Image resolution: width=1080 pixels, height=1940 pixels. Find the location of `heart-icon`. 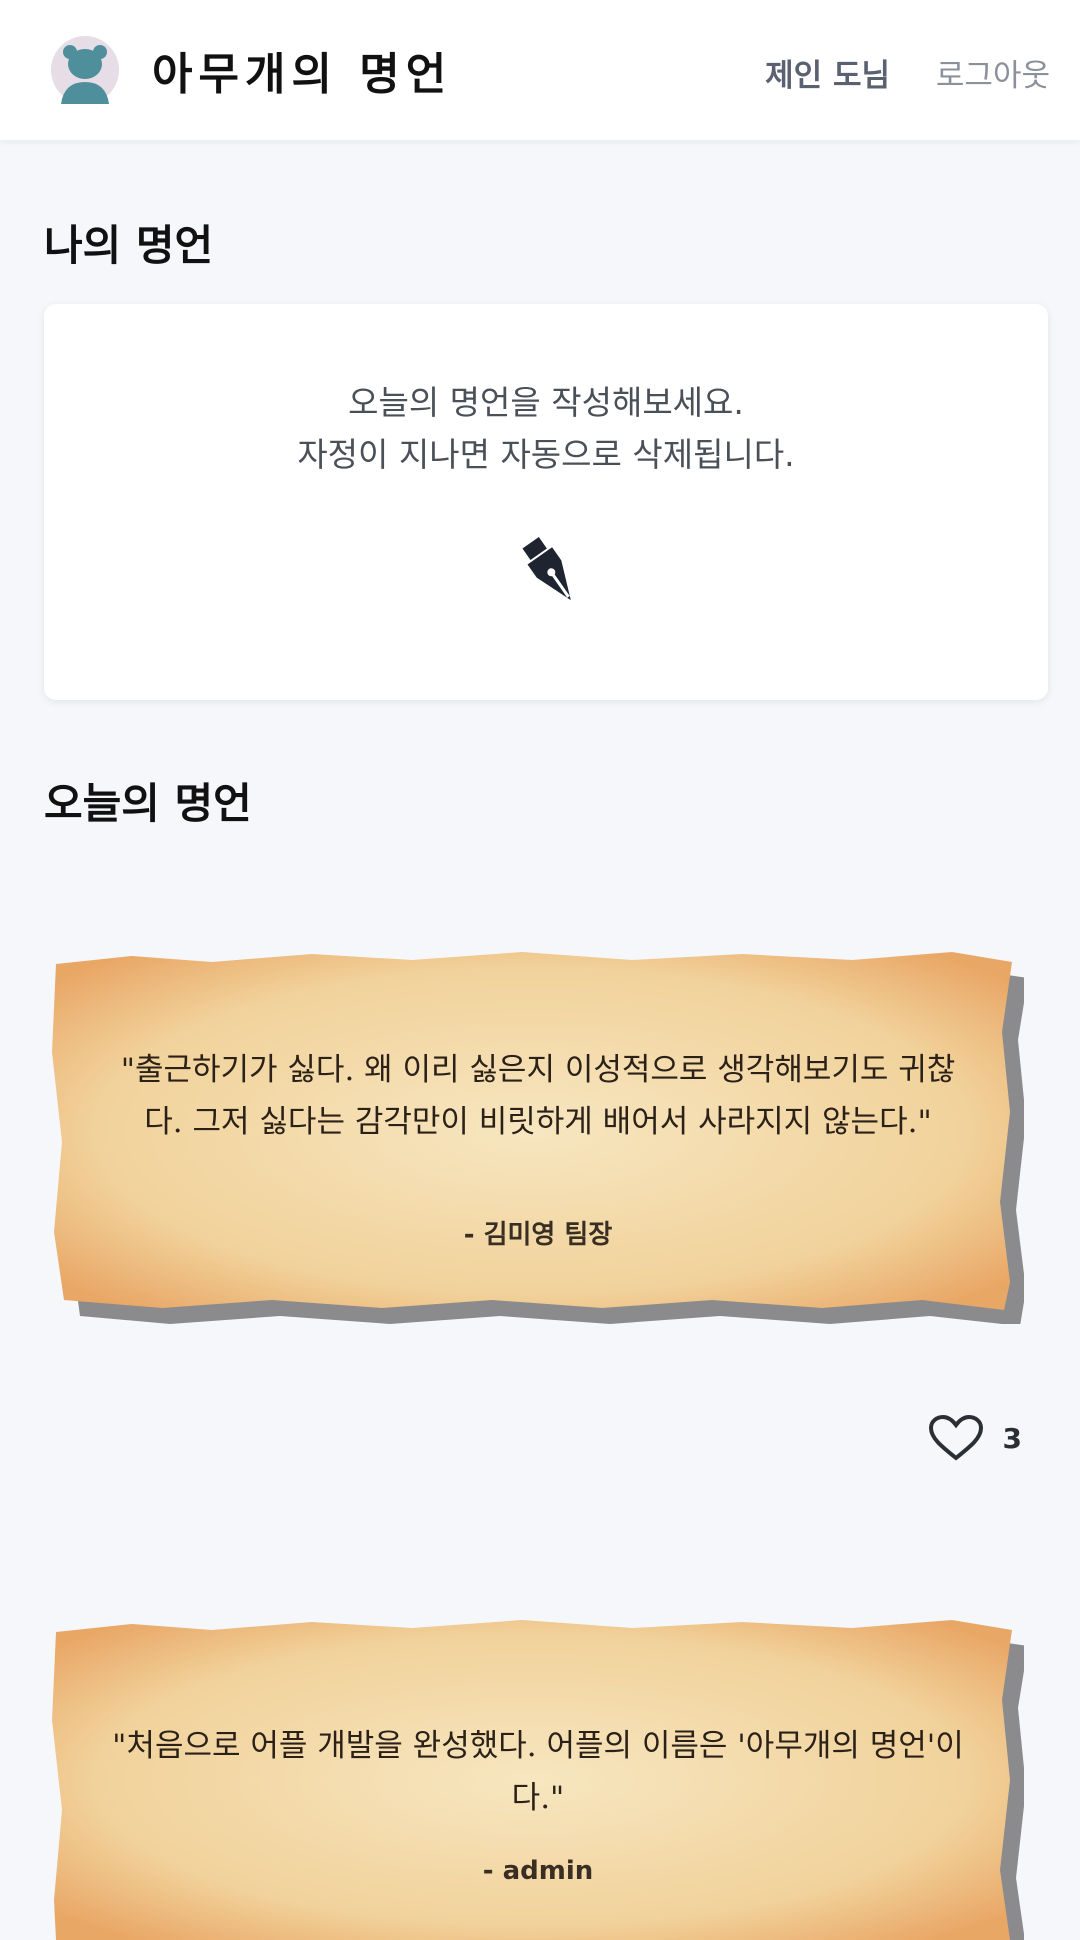

heart-icon is located at coordinates (955, 1437).